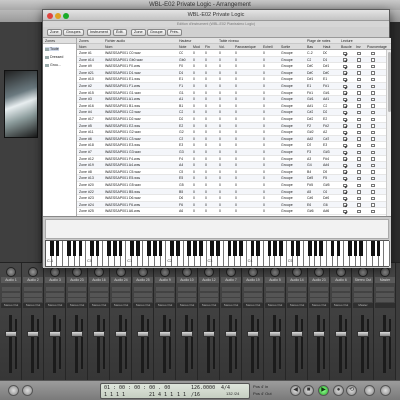 Image resolution: width=400 pixels, height=400 pixels. I want to click on edit-menu: Édit., so click(120, 32).